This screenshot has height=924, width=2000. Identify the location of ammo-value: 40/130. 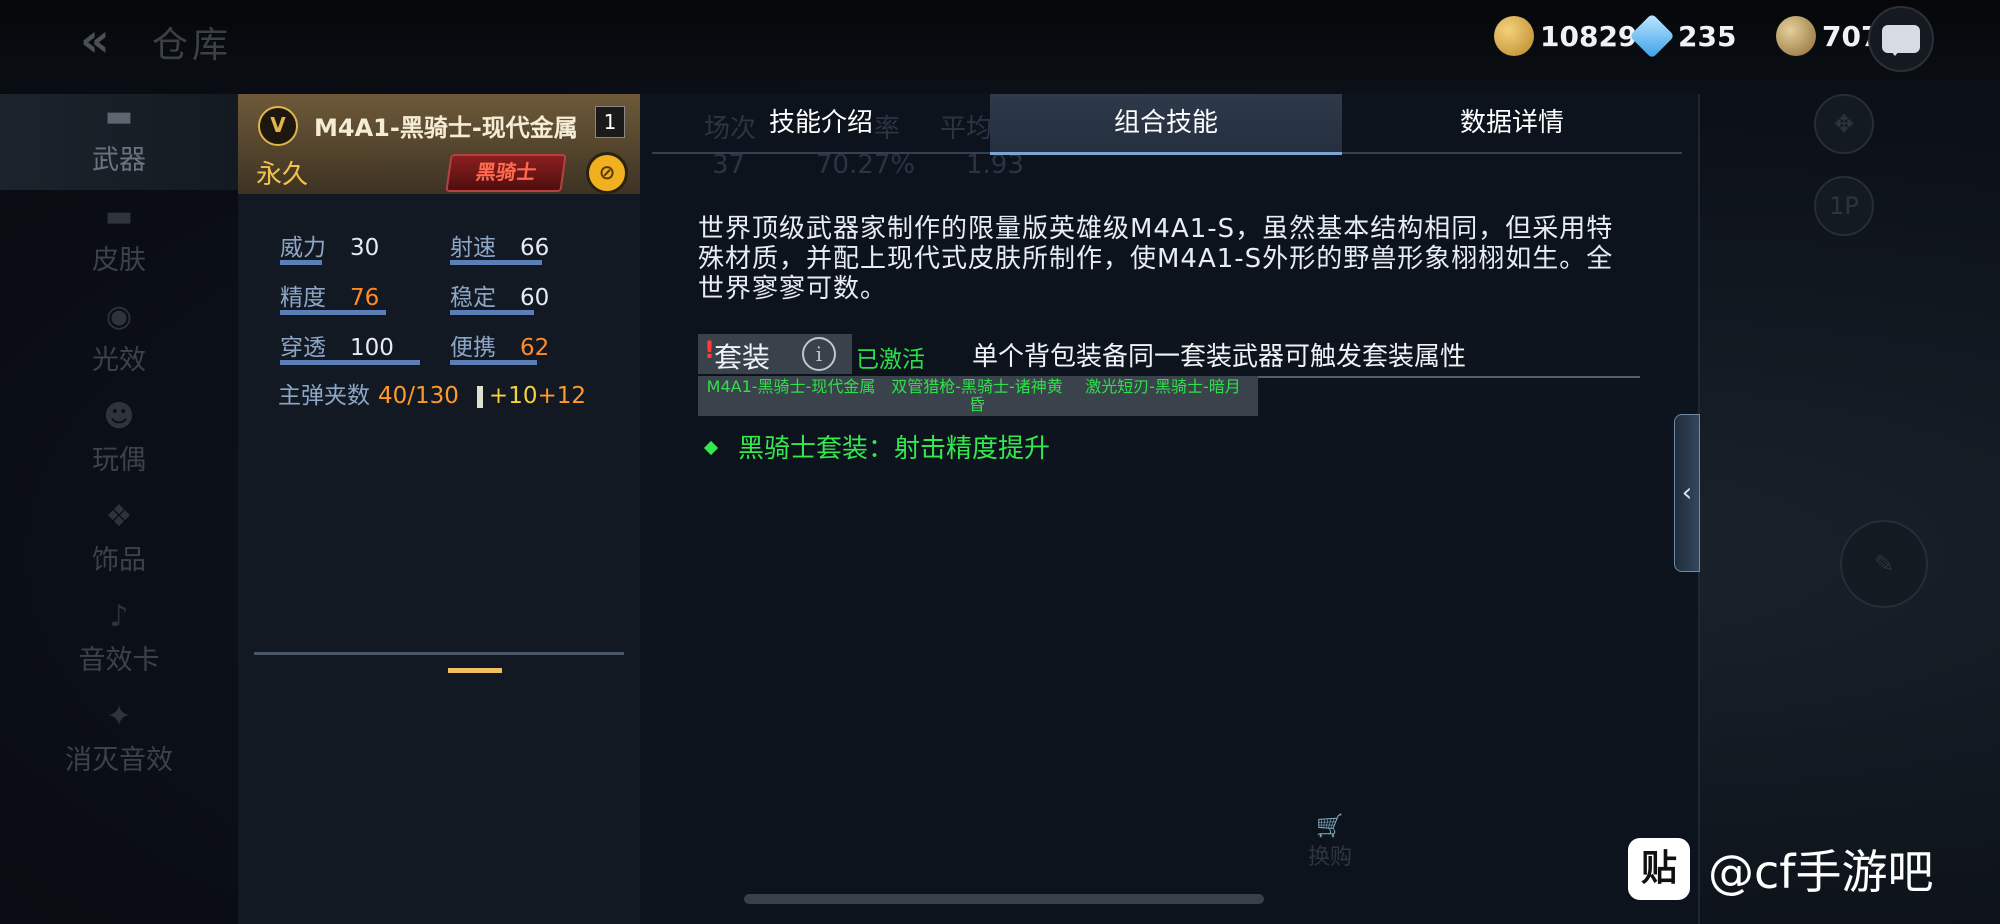
(418, 396).